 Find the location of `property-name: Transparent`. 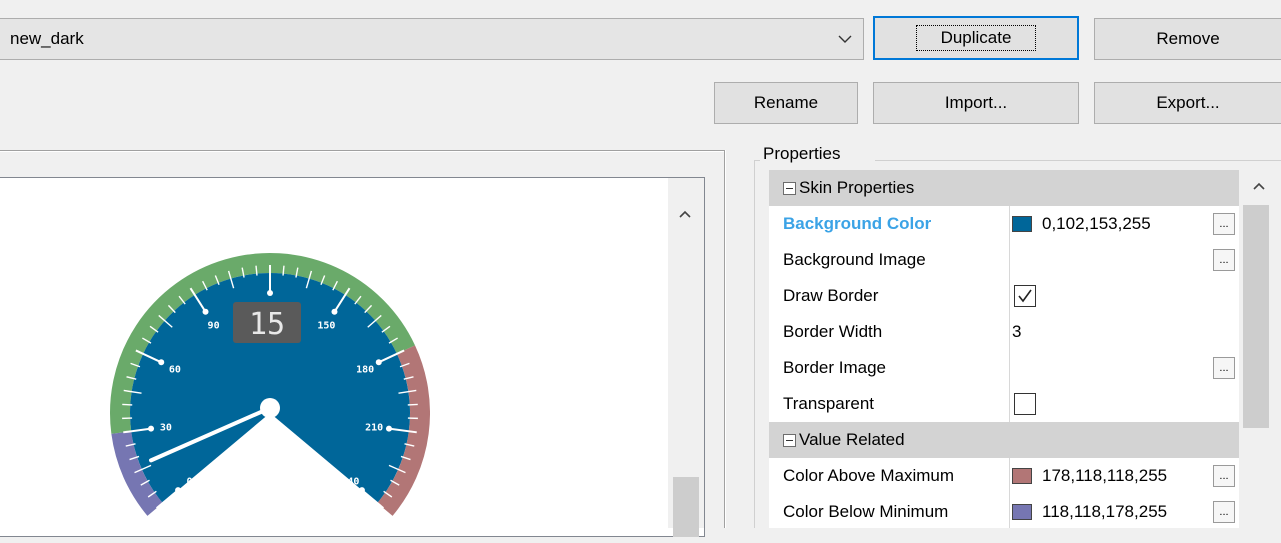

property-name: Transparent is located at coordinates (892, 404).